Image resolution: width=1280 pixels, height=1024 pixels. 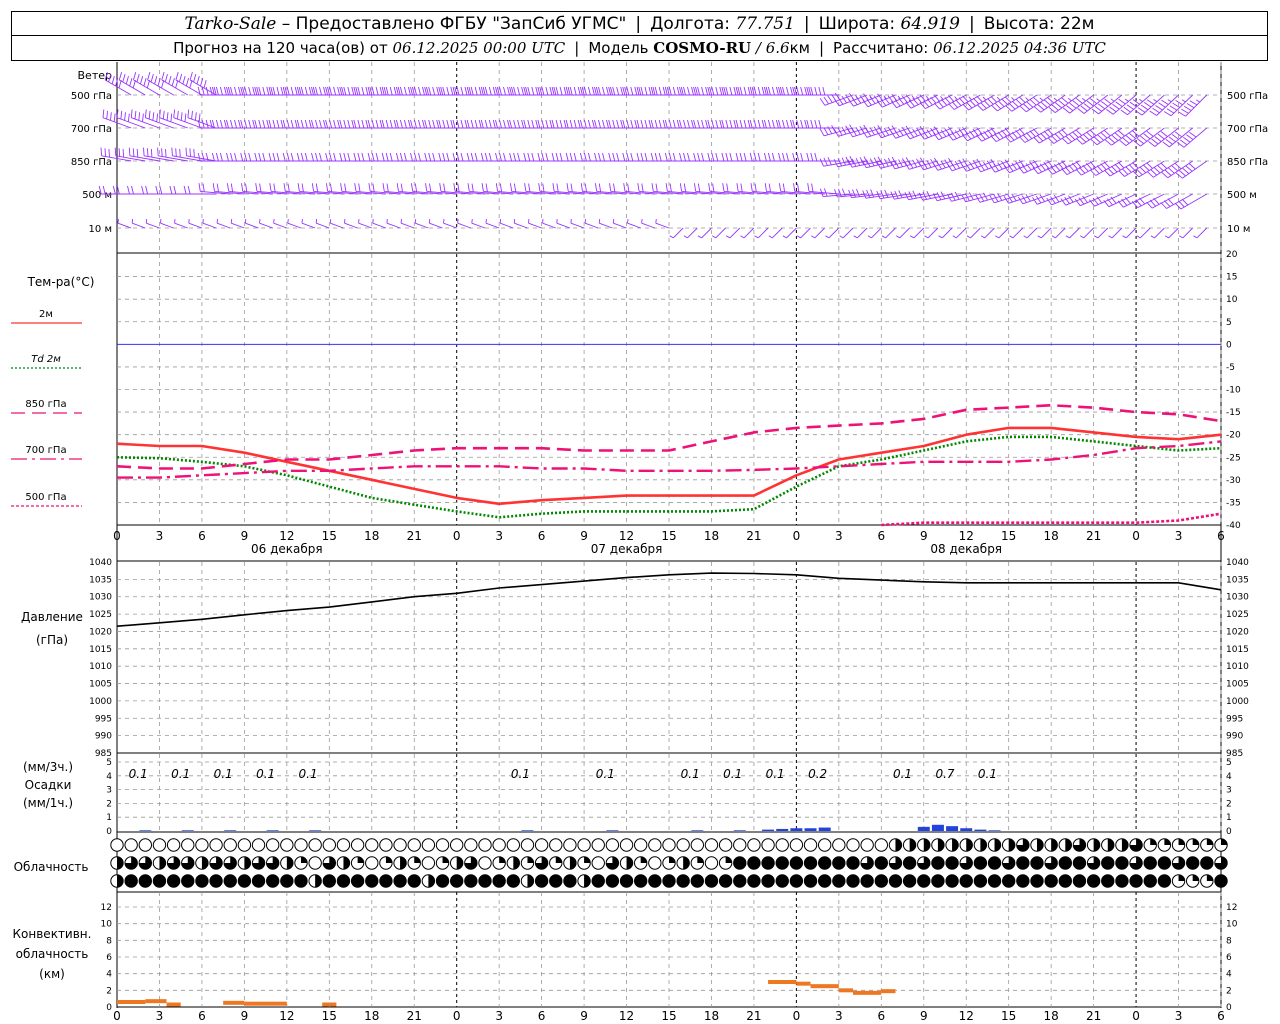 I want to click on conv-tick-label-right: 6, so click(x=1229, y=958).